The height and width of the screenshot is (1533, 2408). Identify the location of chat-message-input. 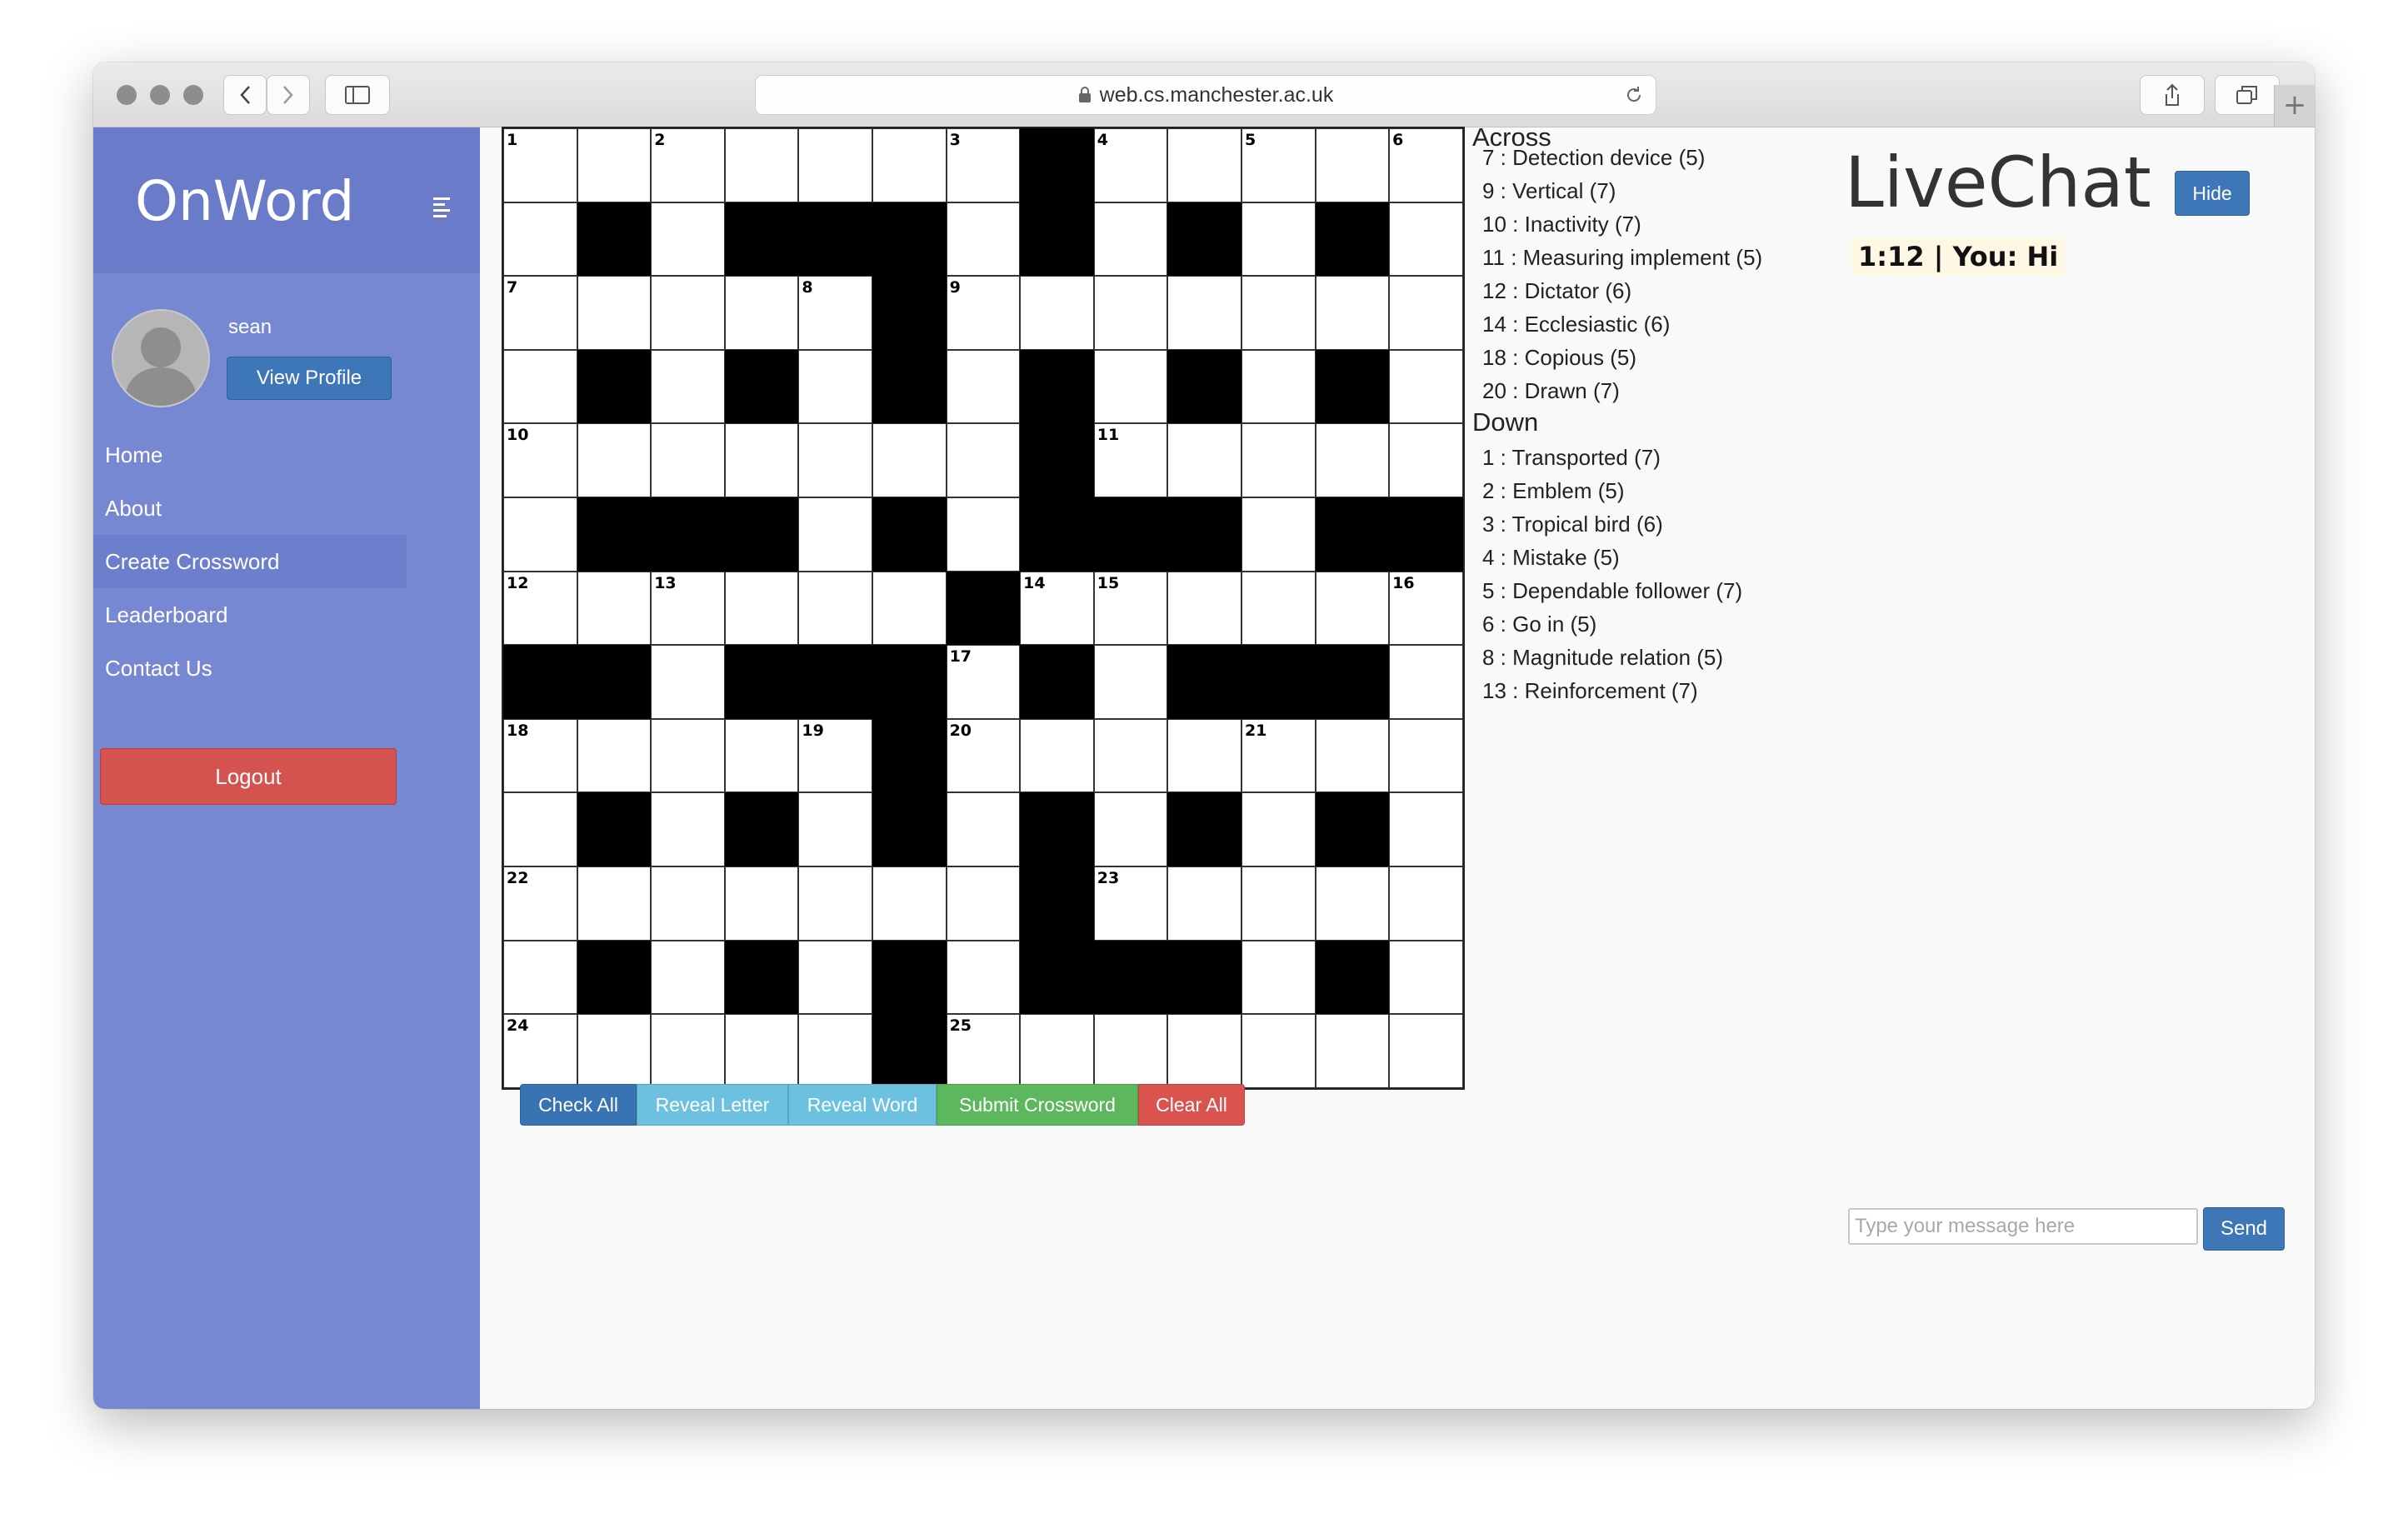
(2023, 1226).